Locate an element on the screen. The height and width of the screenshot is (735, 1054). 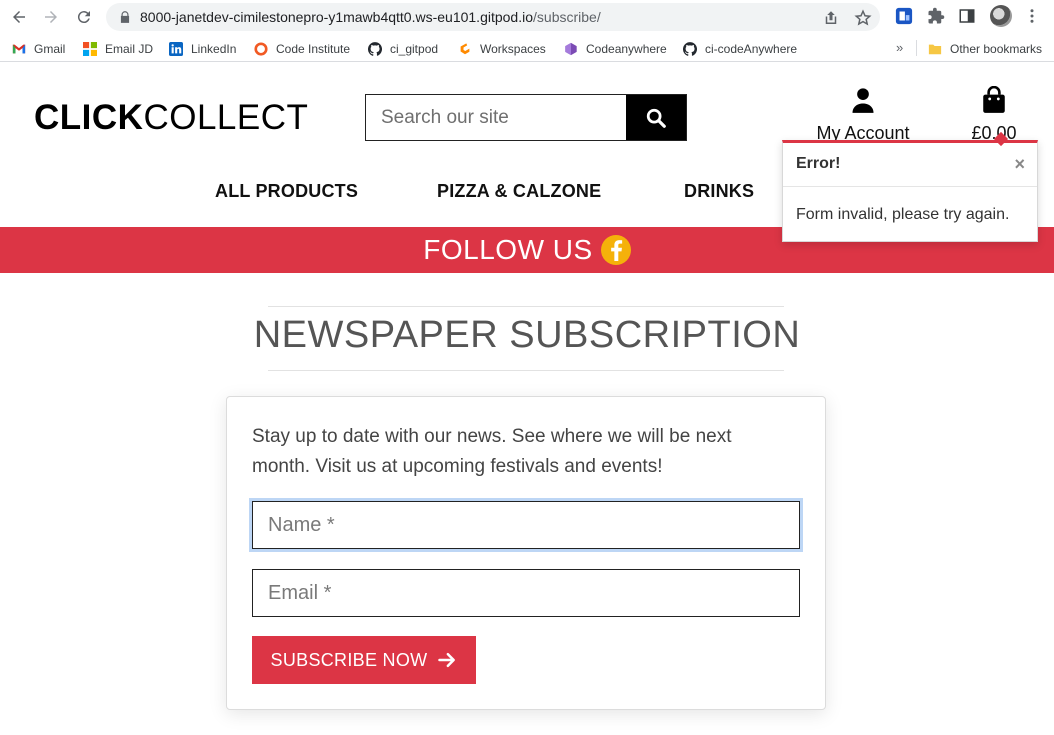
gitpod-icon is located at coordinates (465, 49).